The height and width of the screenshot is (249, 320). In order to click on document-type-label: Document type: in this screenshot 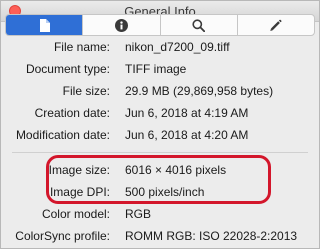, I will do `click(67, 69)`.